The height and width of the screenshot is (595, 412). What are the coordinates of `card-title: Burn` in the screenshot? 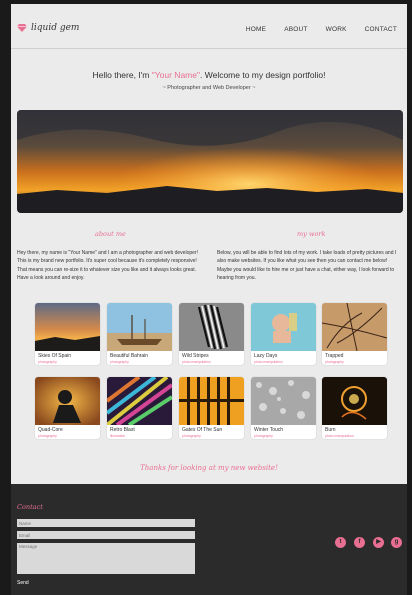 It's located at (330, 430).